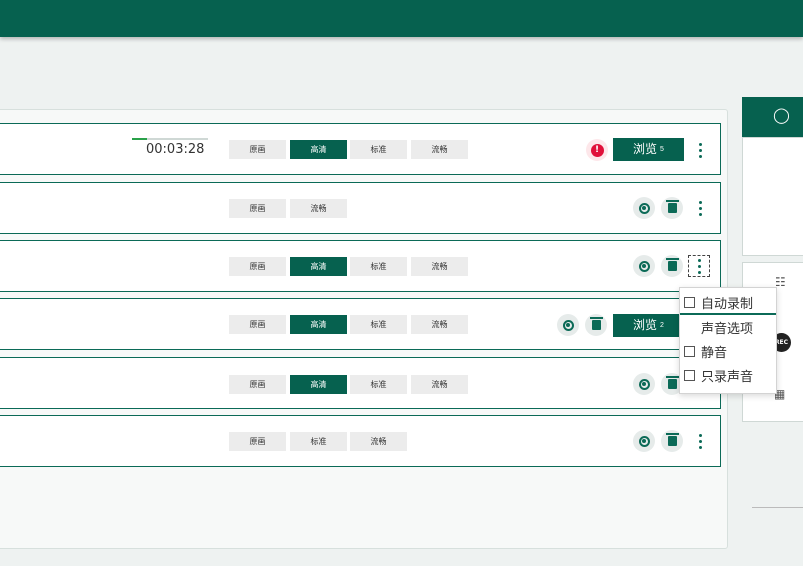 The image size is (803, 566). I want to click on menu-item-label: 只录声音, so click(727, 377).